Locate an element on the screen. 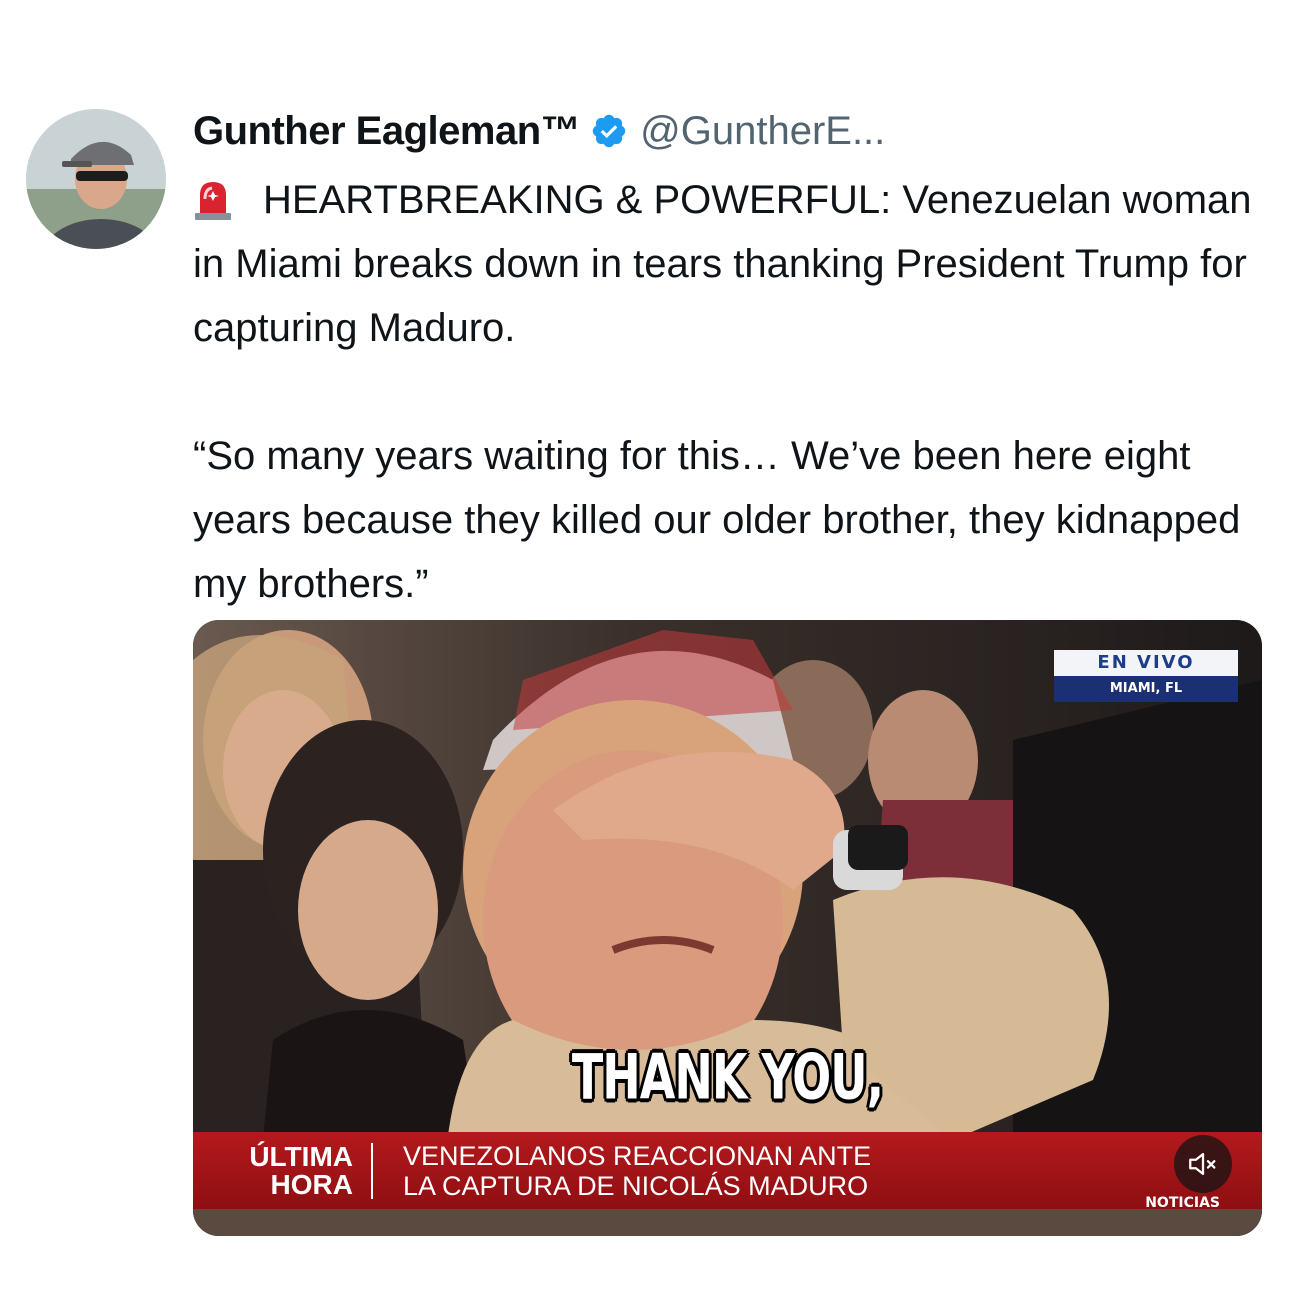 This screenshot has height=1289, width=1289. rotating-light-icon is located at coordinates (213, 198).